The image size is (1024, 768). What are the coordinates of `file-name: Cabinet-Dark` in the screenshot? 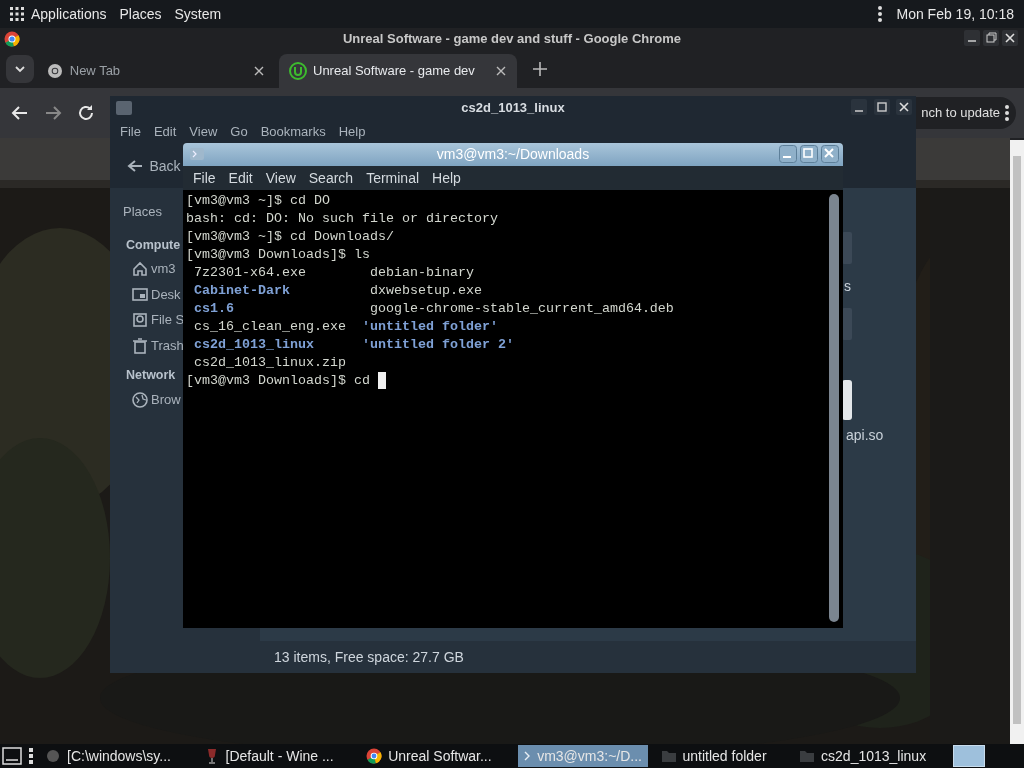 It's located at (242, 291).